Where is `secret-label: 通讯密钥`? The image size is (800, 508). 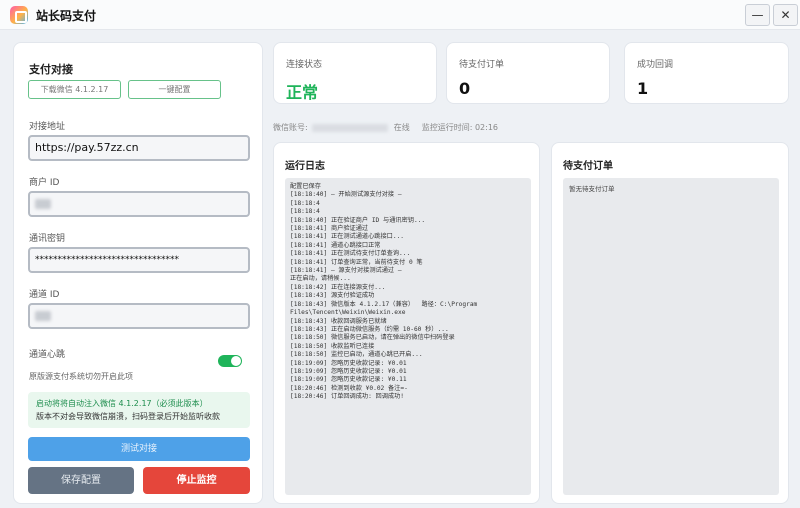 secret-label: 通讯密钥 is located at coordinates (47, 239).